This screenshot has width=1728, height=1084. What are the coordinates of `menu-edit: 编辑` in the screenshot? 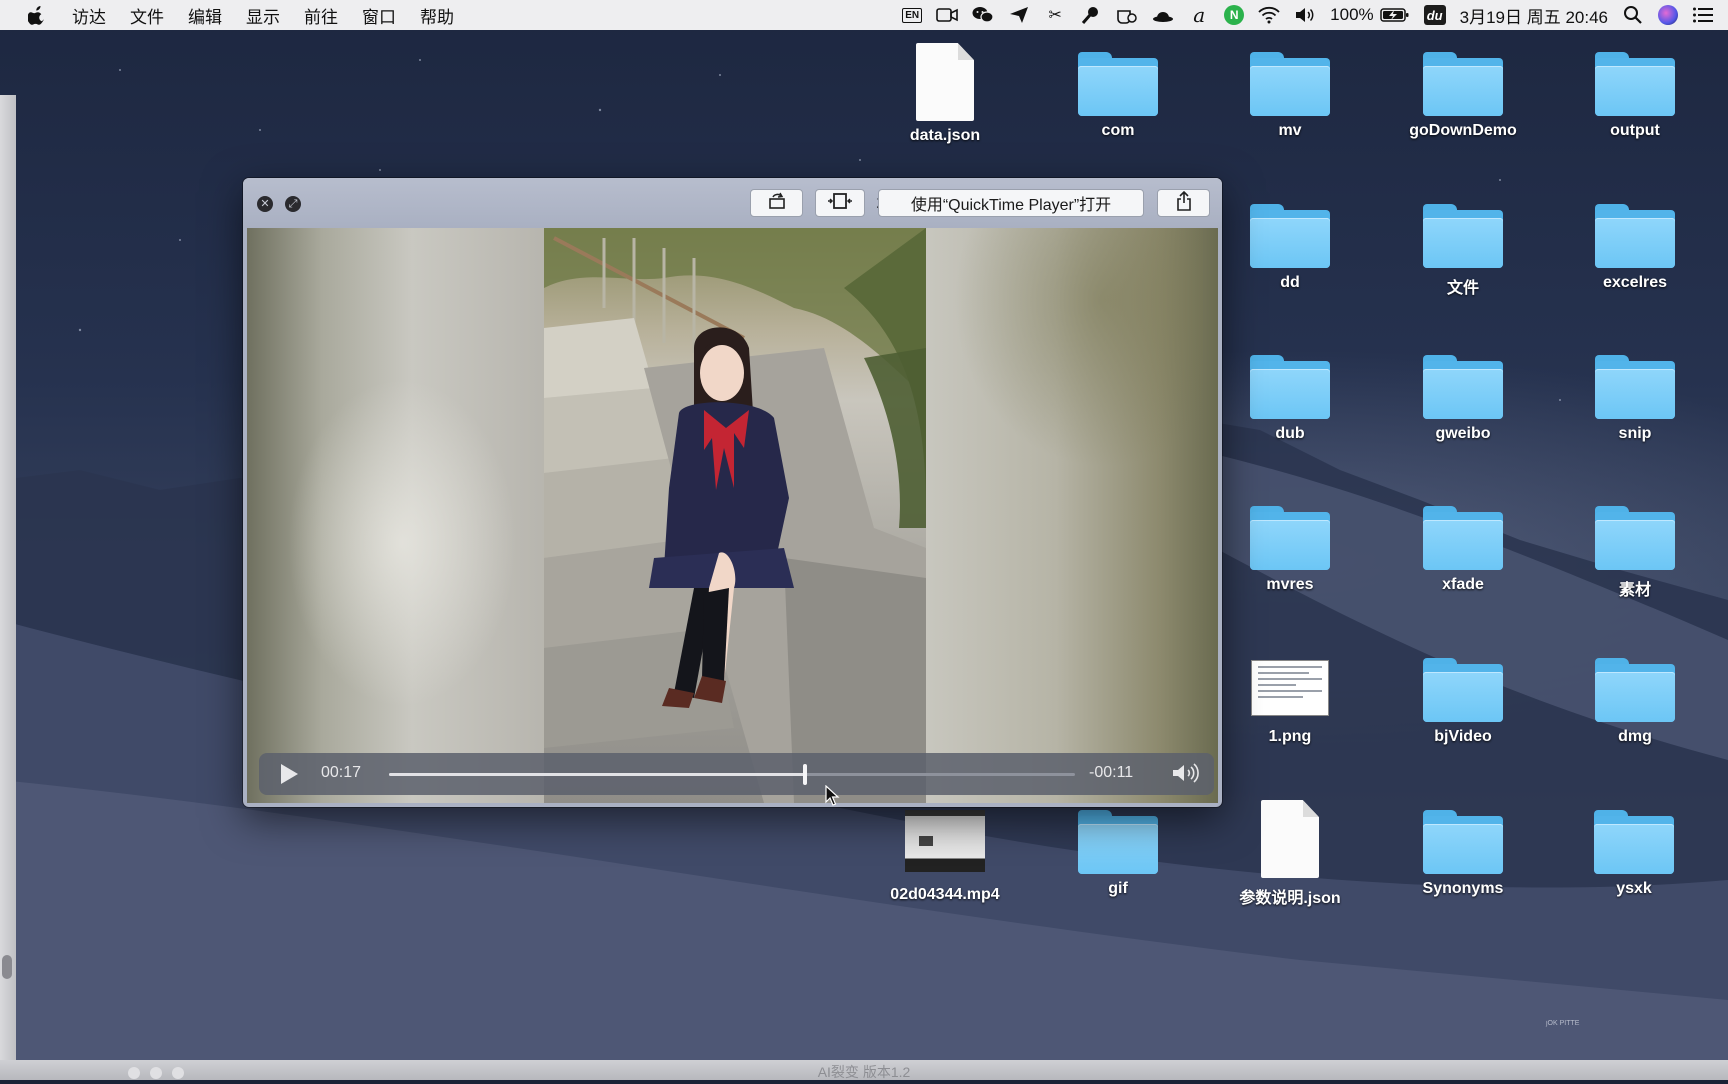 It's located at (205, 15).